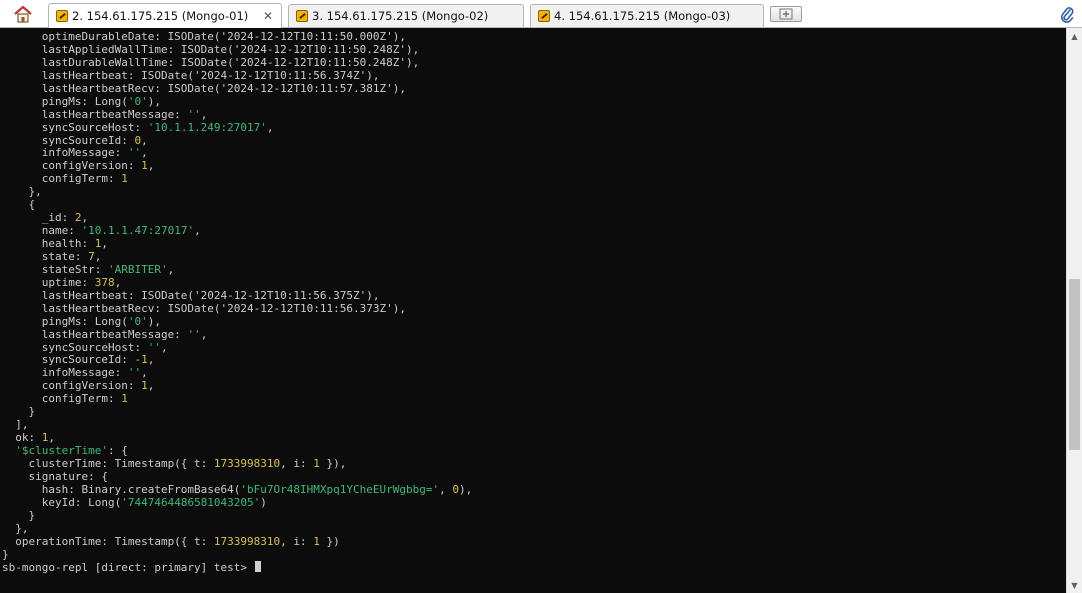  What do you see at coordinates (263, 502) in the screenshot?
I see `text-token: )` at bounding box center [263, 502].